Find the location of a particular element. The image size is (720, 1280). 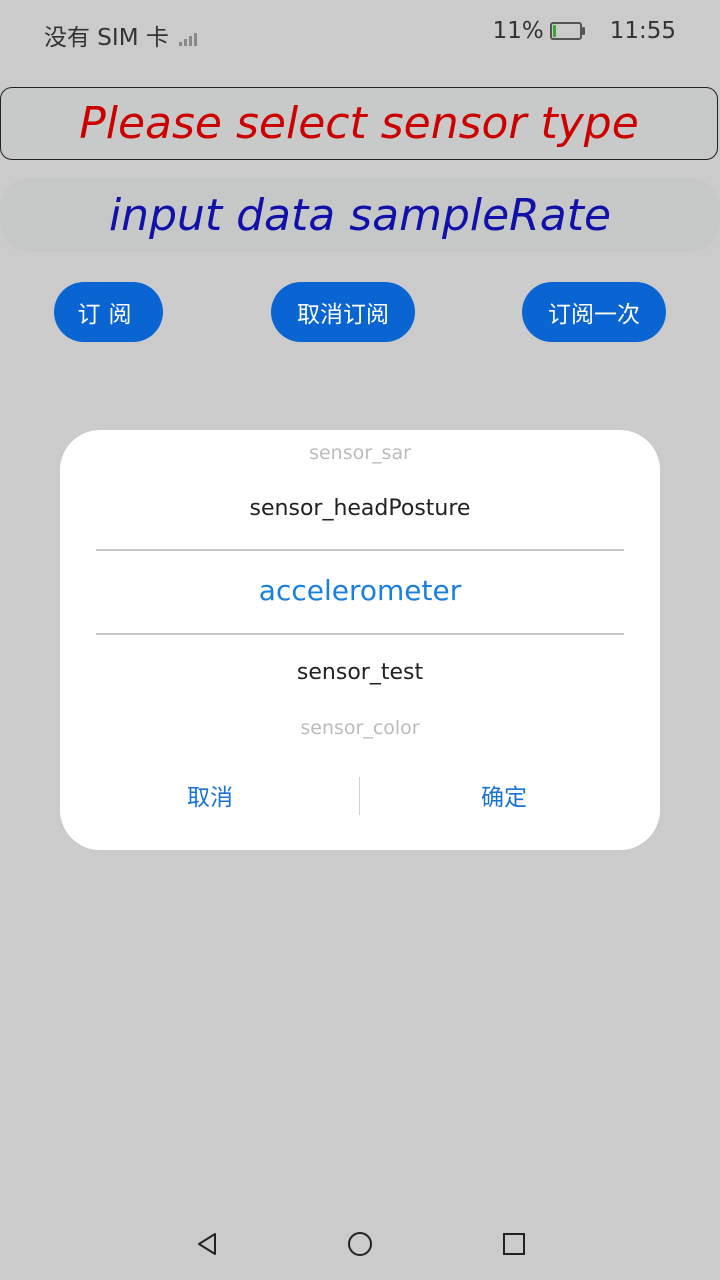

picker-item: sensor_headPosture is located at coordinates (360, 508).